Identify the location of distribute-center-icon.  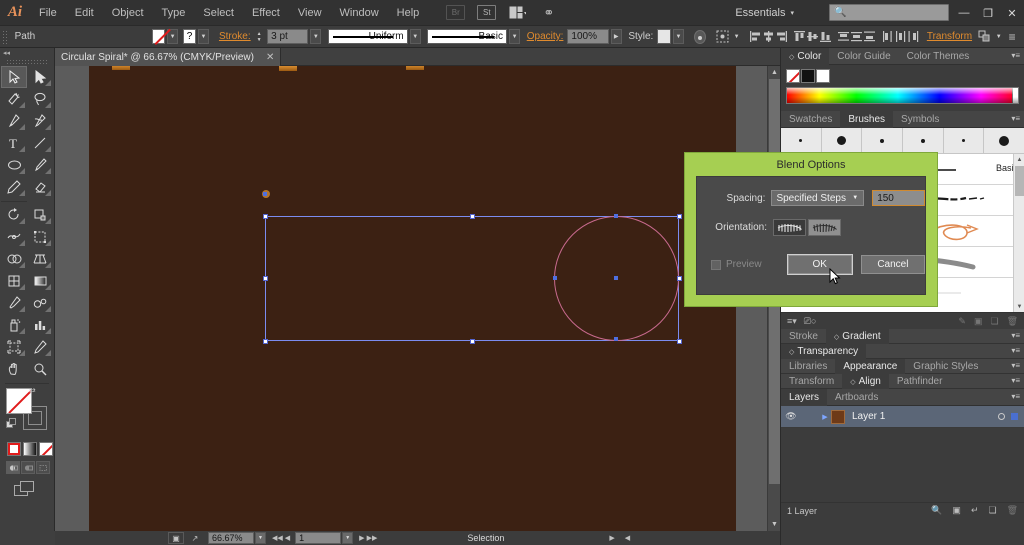
(856, 37).